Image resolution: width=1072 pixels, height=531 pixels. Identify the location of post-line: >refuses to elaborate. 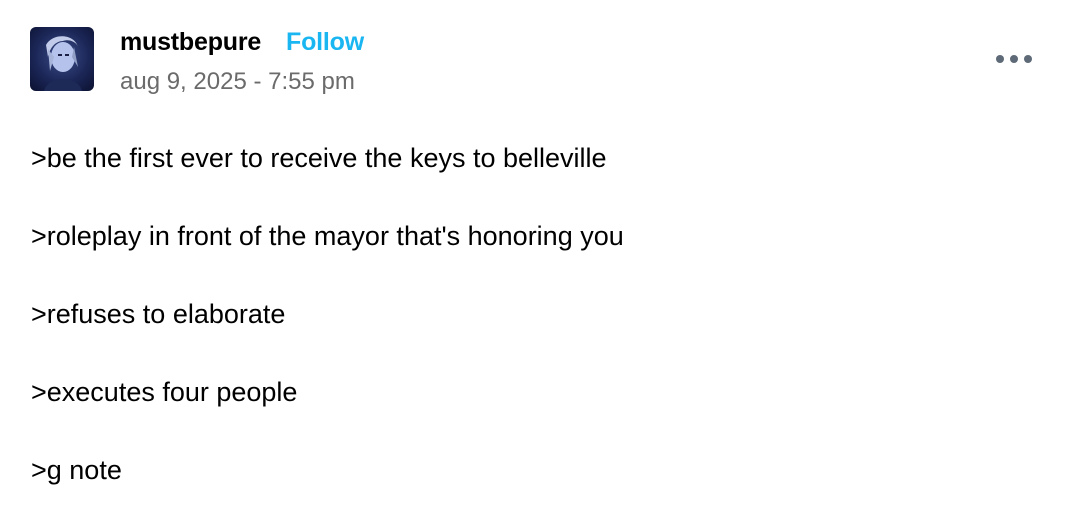
(158, 314).